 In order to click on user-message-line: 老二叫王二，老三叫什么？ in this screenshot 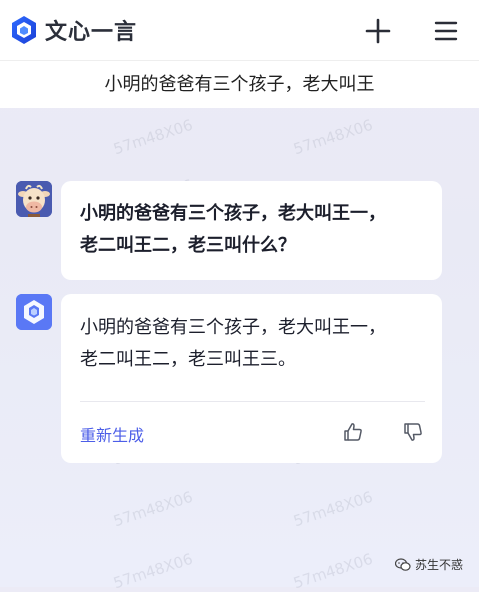, I will do `click(188, 245)`.